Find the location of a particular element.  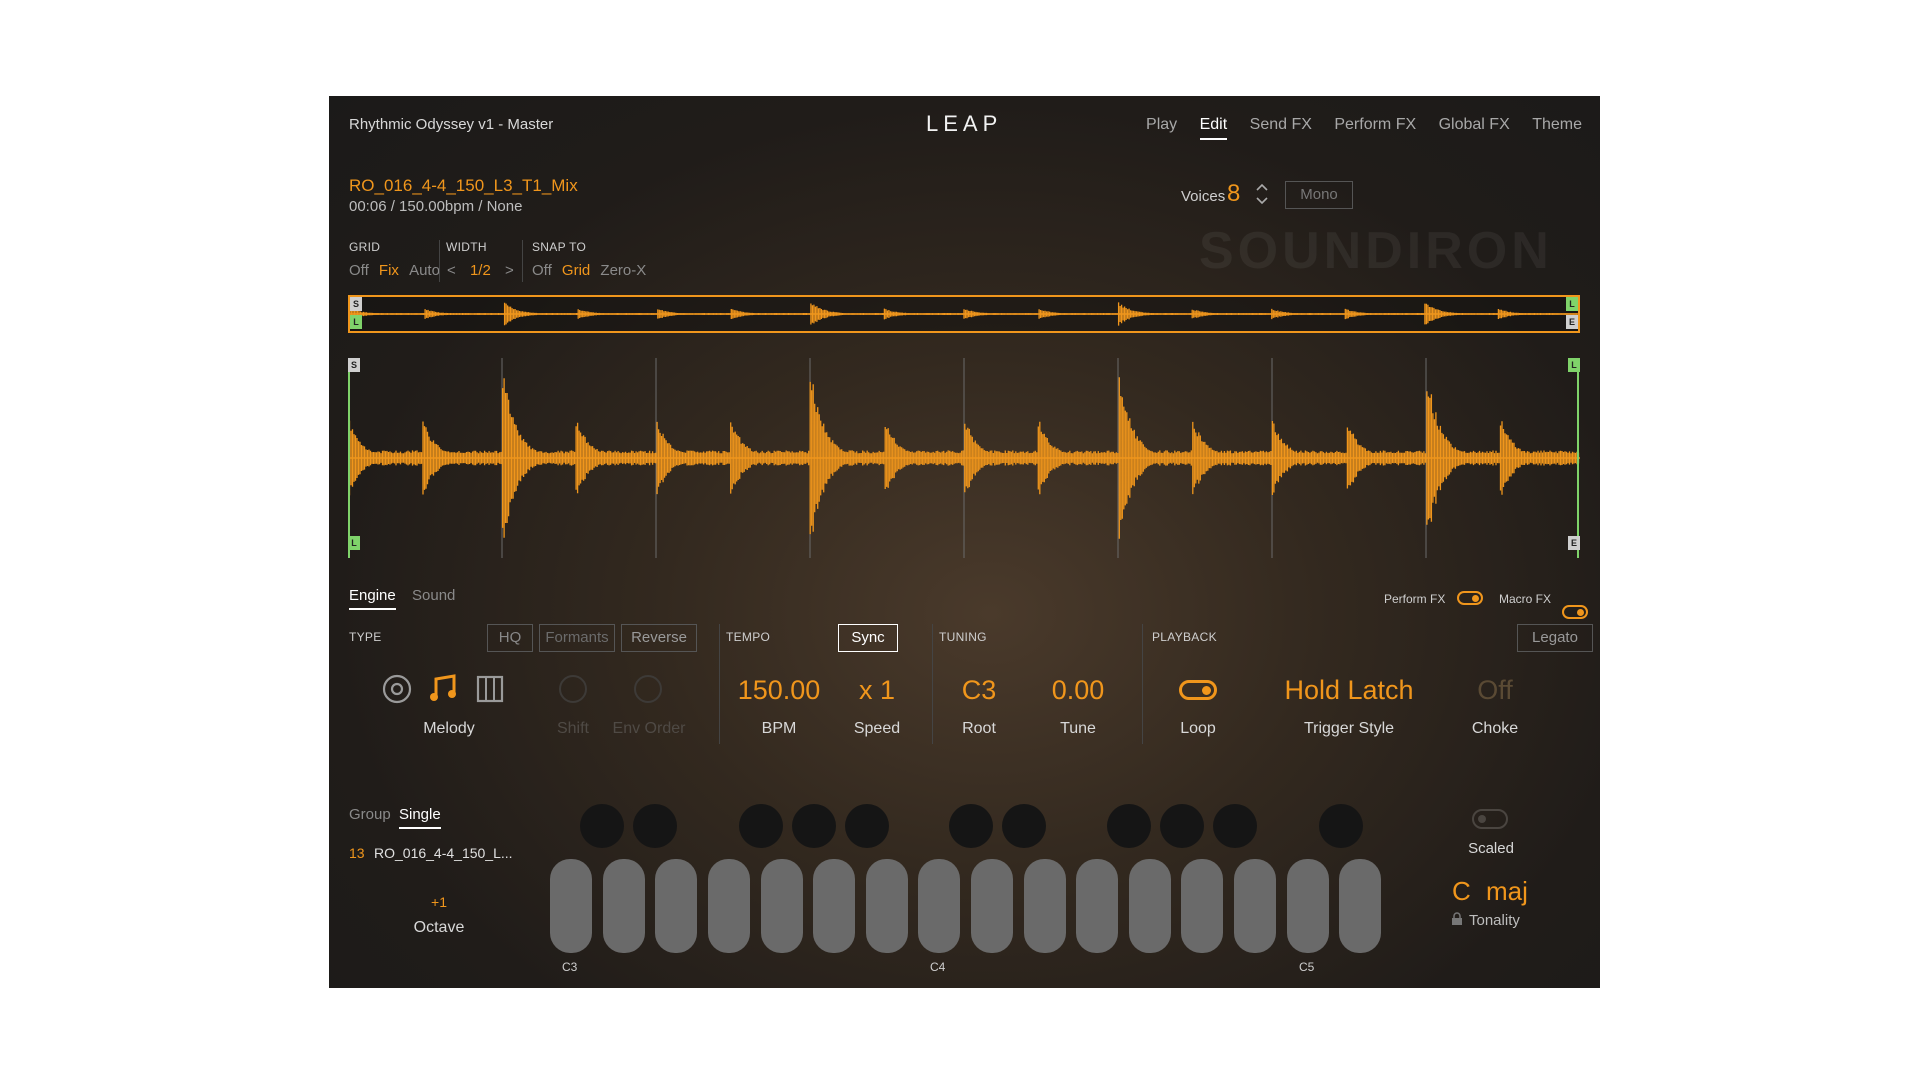

bpm-label: BPM is located at coordinates (779, 728).